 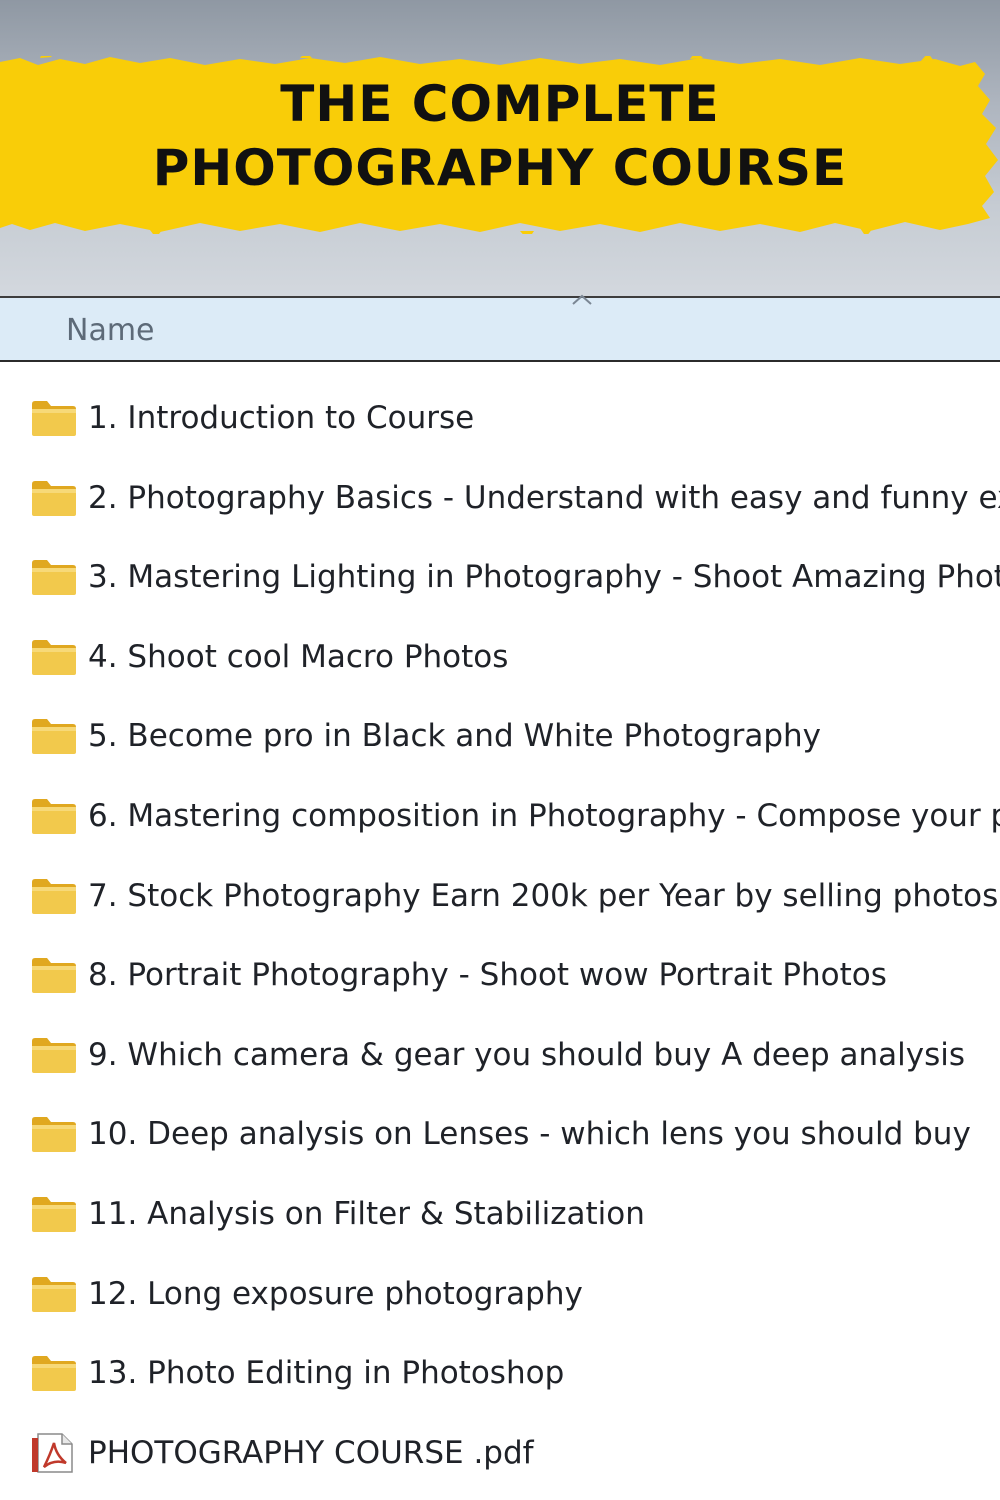 What do you see at coordinates (500, 168) in the screenshot?
I see `course-title-line-2: PHOTOGRAPHY COURSE` at bounding box center [500, 168].